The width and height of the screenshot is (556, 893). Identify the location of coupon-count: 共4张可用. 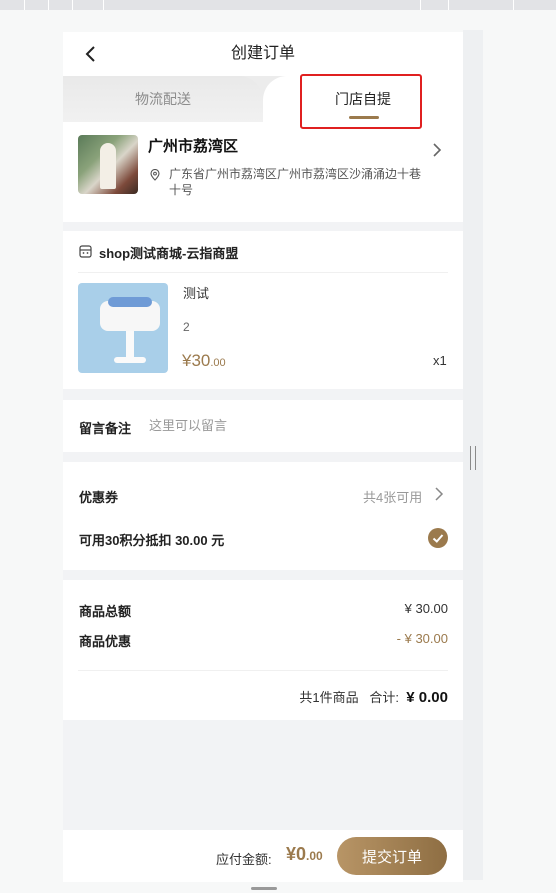
(392, 496).